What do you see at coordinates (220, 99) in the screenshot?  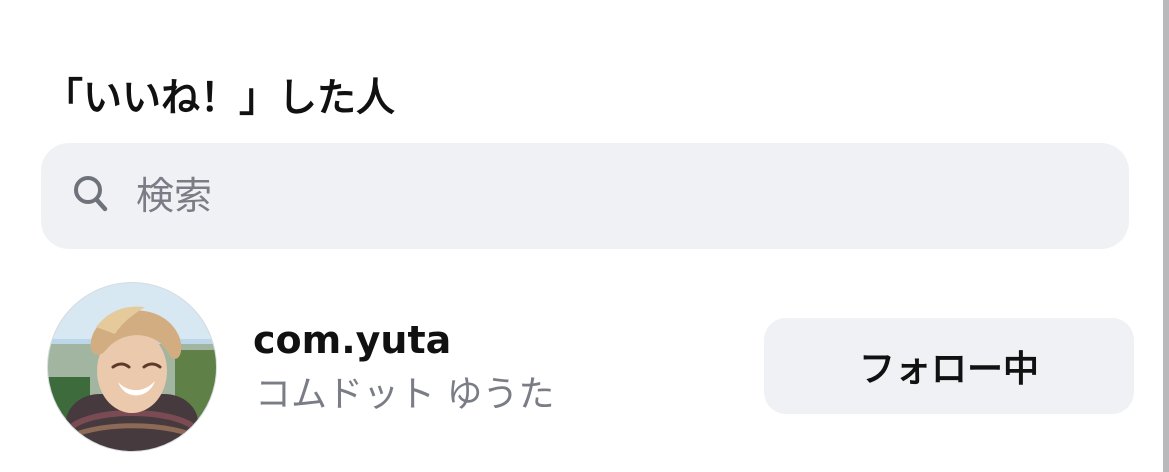 I see `page-title: 「いいね！」した人` at bounding box center [220, 99].